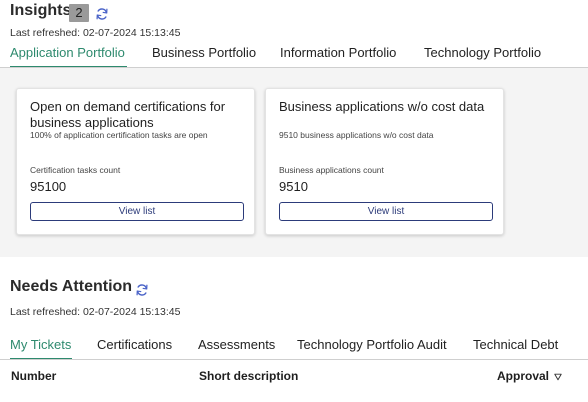 This screenshot has width=588, height=402. What do you see at coordinates (482, 56) in the screenshot?
I see `tab-technology-portfolio: Technology Portfolio` at bounding box center [482, 56].